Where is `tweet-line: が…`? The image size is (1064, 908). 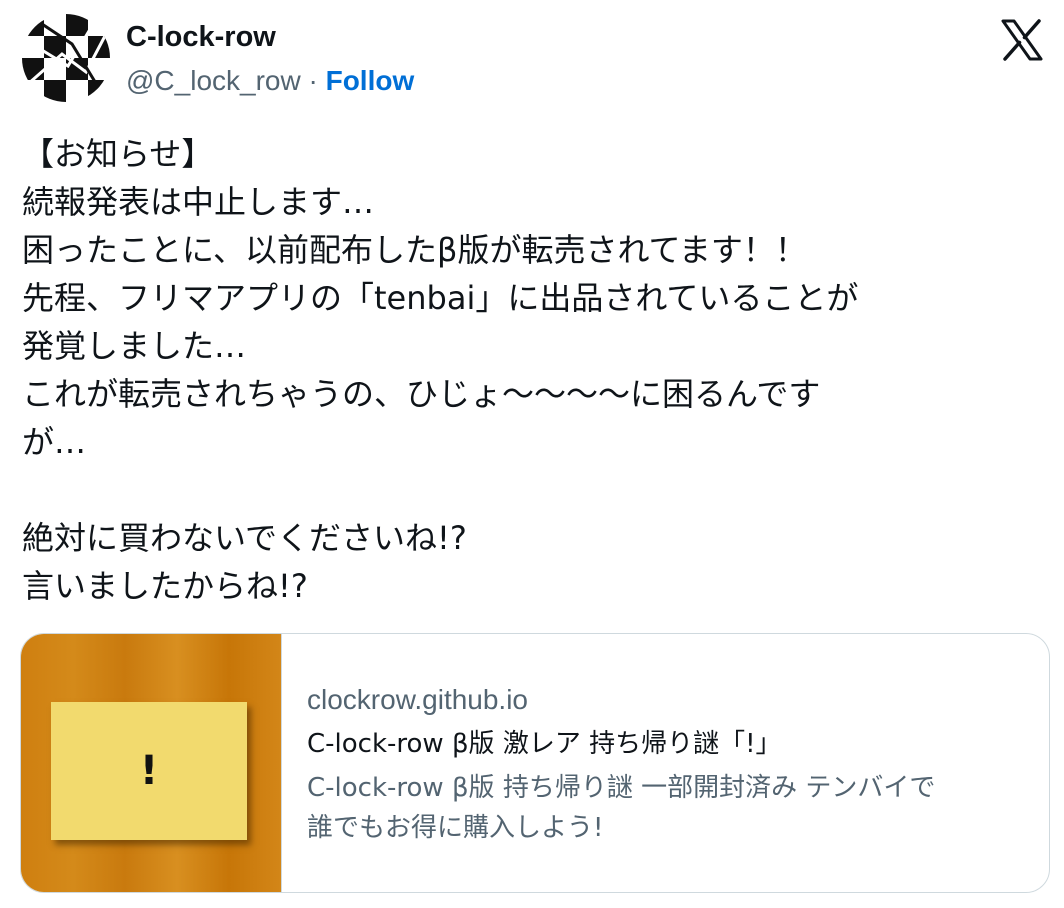
tweet-line: が… is located at coordinates (54, 442).